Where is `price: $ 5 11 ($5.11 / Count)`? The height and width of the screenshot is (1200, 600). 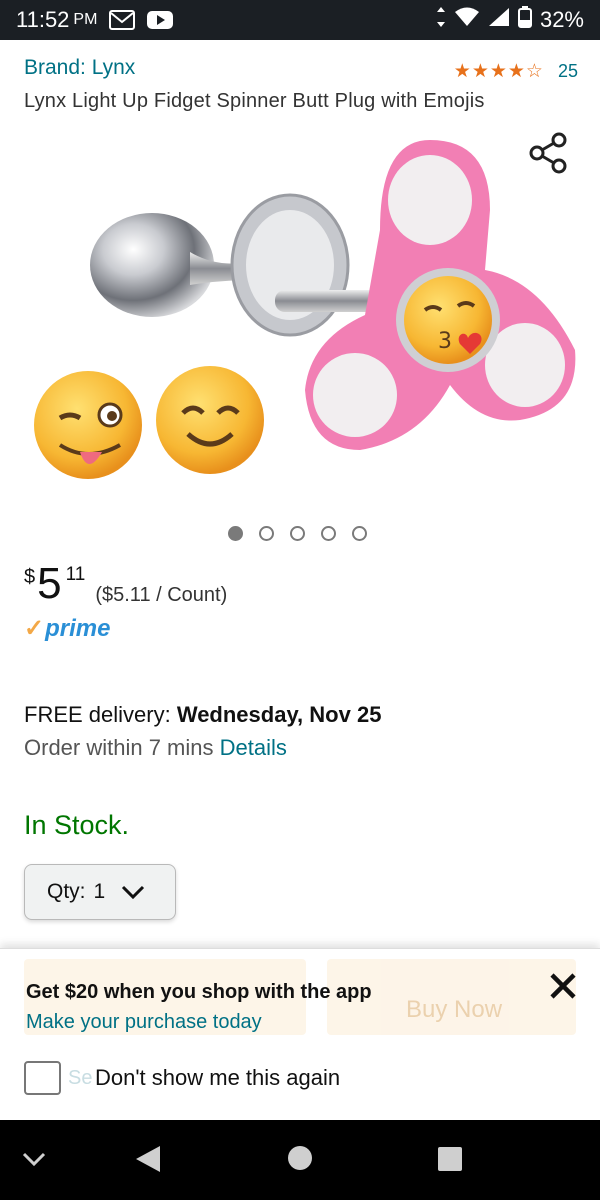
price: $ 5 11 ($5.11 / Count) is located at coordinates (125, 584).